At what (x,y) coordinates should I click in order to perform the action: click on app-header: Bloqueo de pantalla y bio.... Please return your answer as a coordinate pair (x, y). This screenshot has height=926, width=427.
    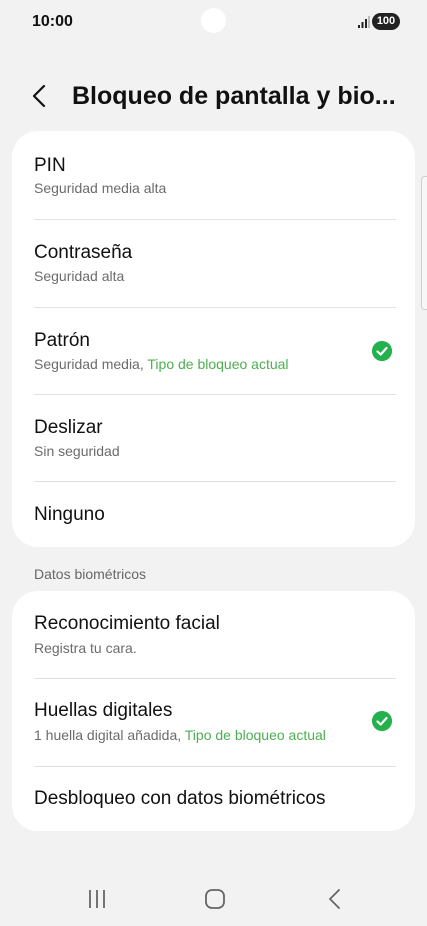
    Looking at the image, I should click on (213, 96).